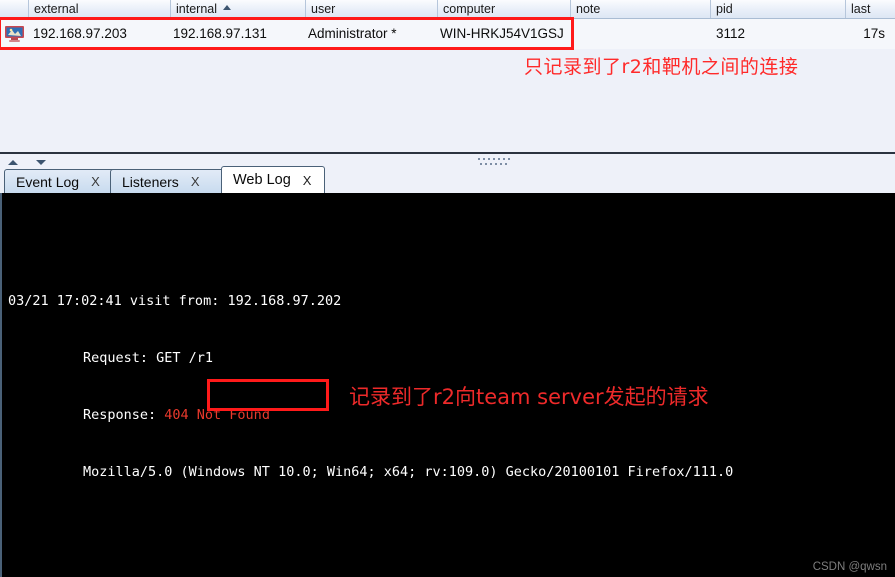 This screenshot has width=895, height=577. What do you see at coordinates (371, 9) in the screenshot?
I see `column-header-user: user` at bounding box center [371, 9].